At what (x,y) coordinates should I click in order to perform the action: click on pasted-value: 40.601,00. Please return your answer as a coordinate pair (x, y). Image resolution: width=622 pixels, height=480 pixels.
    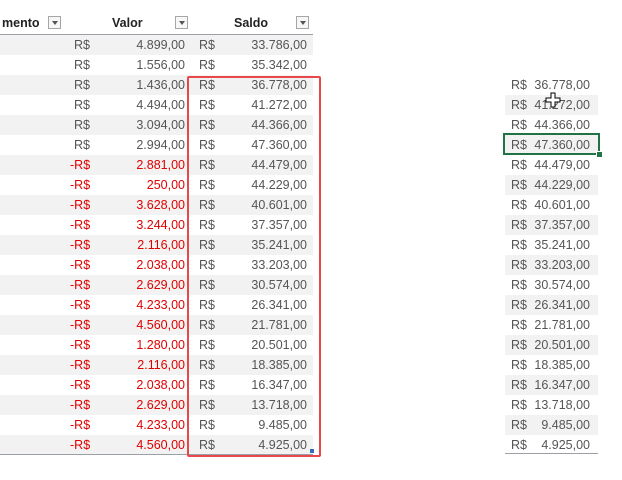
    Looking at the image, I should click on (562, 205).